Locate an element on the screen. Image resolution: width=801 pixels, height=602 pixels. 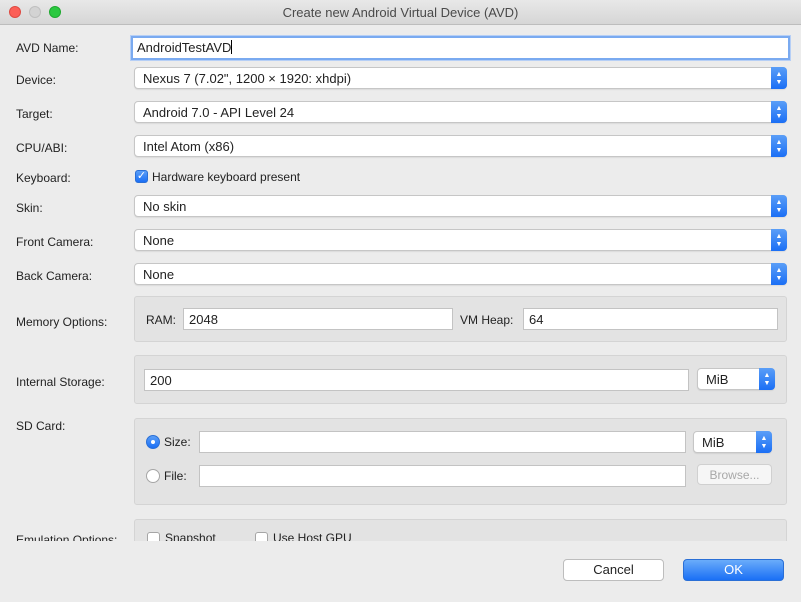
internal-storage-unit: MiB is located at coordinates (717, 379).